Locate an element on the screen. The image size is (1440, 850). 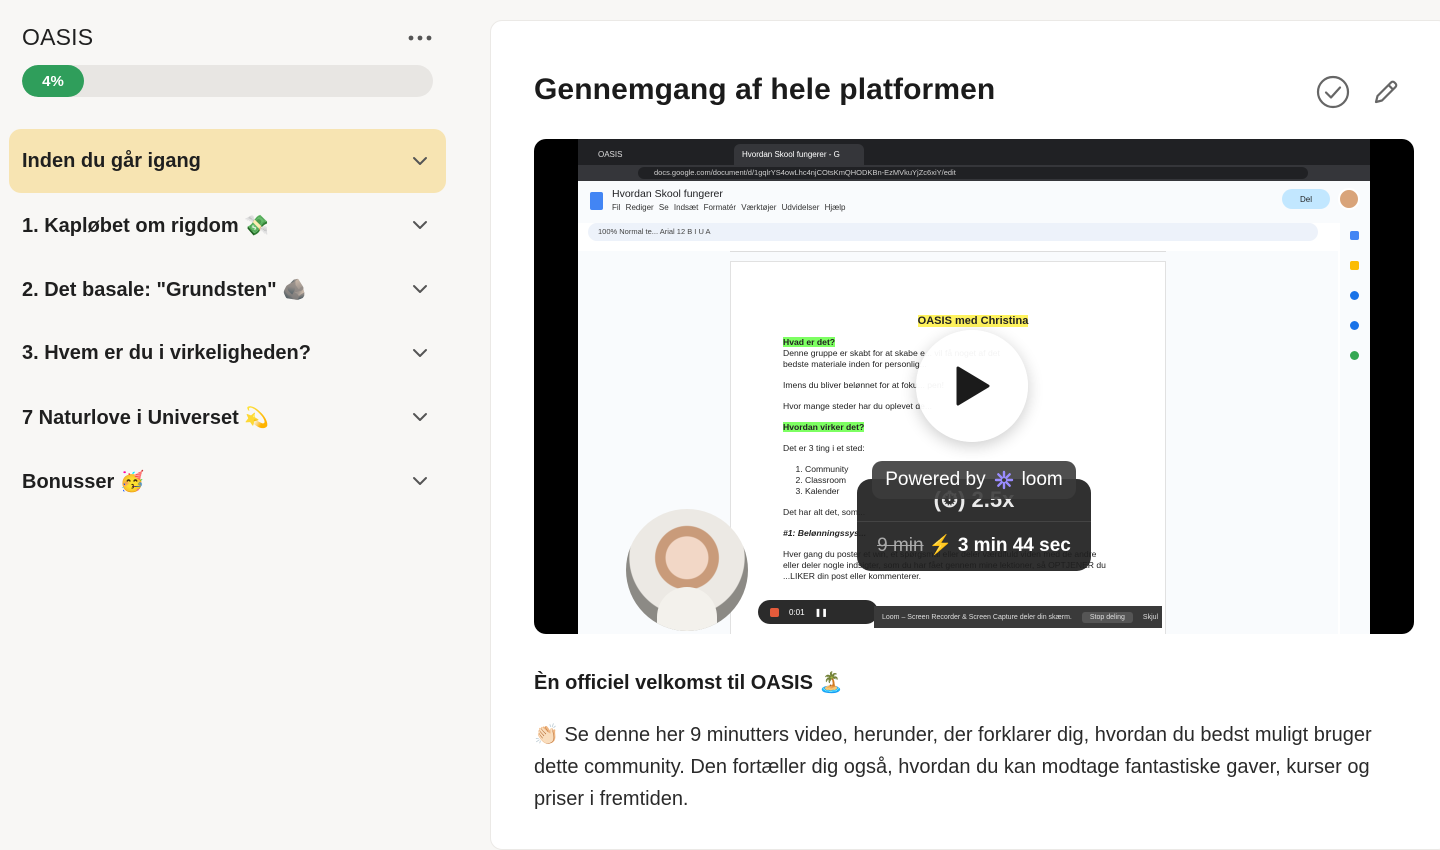
mark-complete-button is located at coordinates (1333, 92).